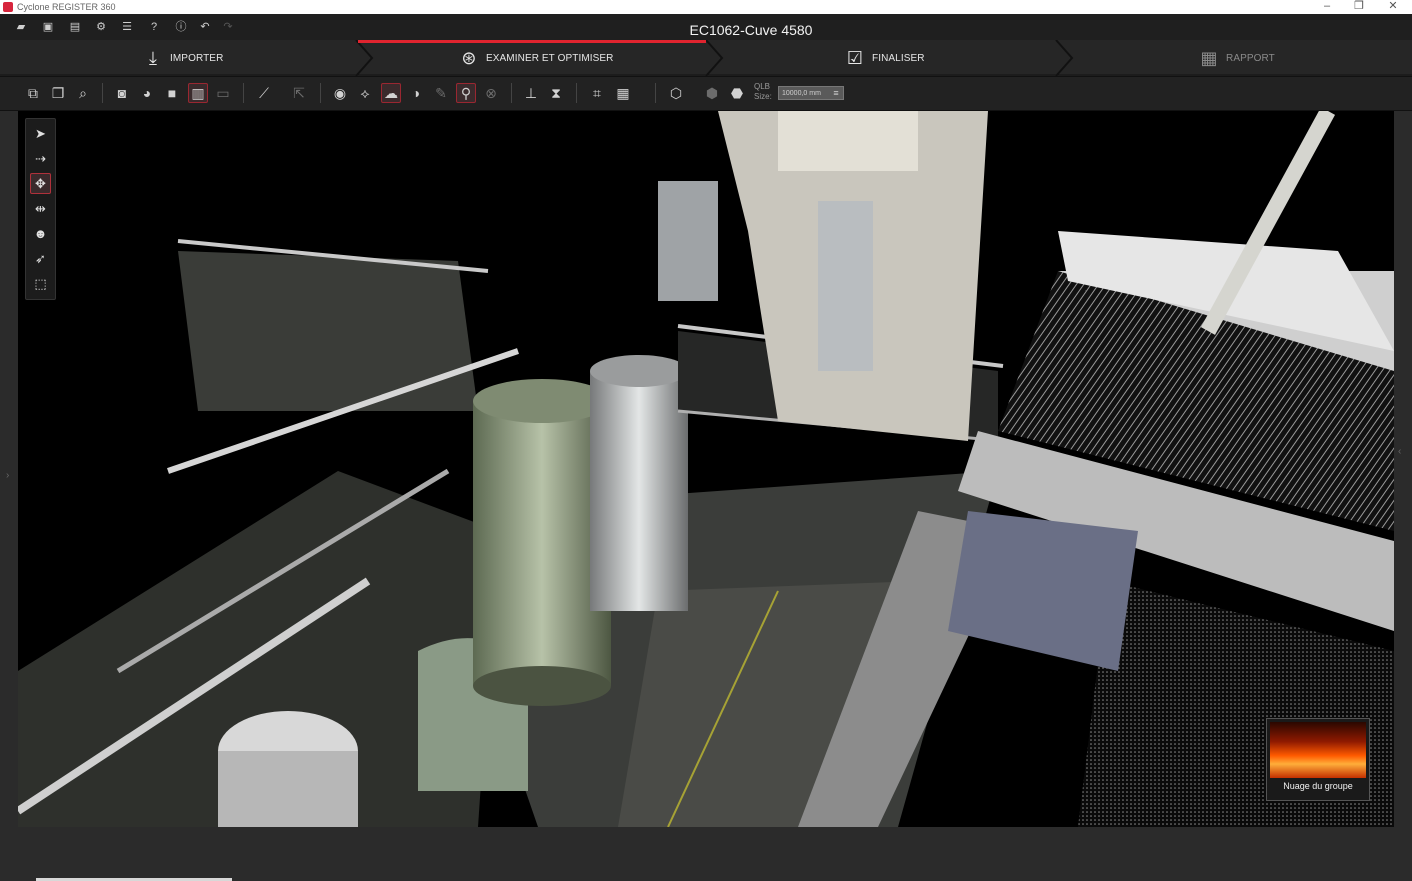 The image size is (1412, 881). What do you see at coordinates (1393, 7) in the screenshot?
I see `close-button: ✕` at bounding box center [1393, 7].